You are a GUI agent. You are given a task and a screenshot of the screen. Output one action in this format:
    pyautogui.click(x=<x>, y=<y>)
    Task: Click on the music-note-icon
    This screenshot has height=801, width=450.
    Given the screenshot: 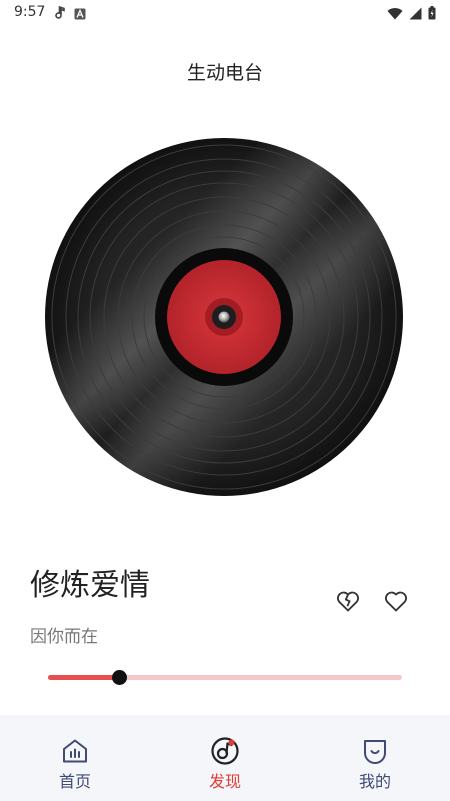 What is the action you would take?
    pyautogui.click(x=60, y=14)
    